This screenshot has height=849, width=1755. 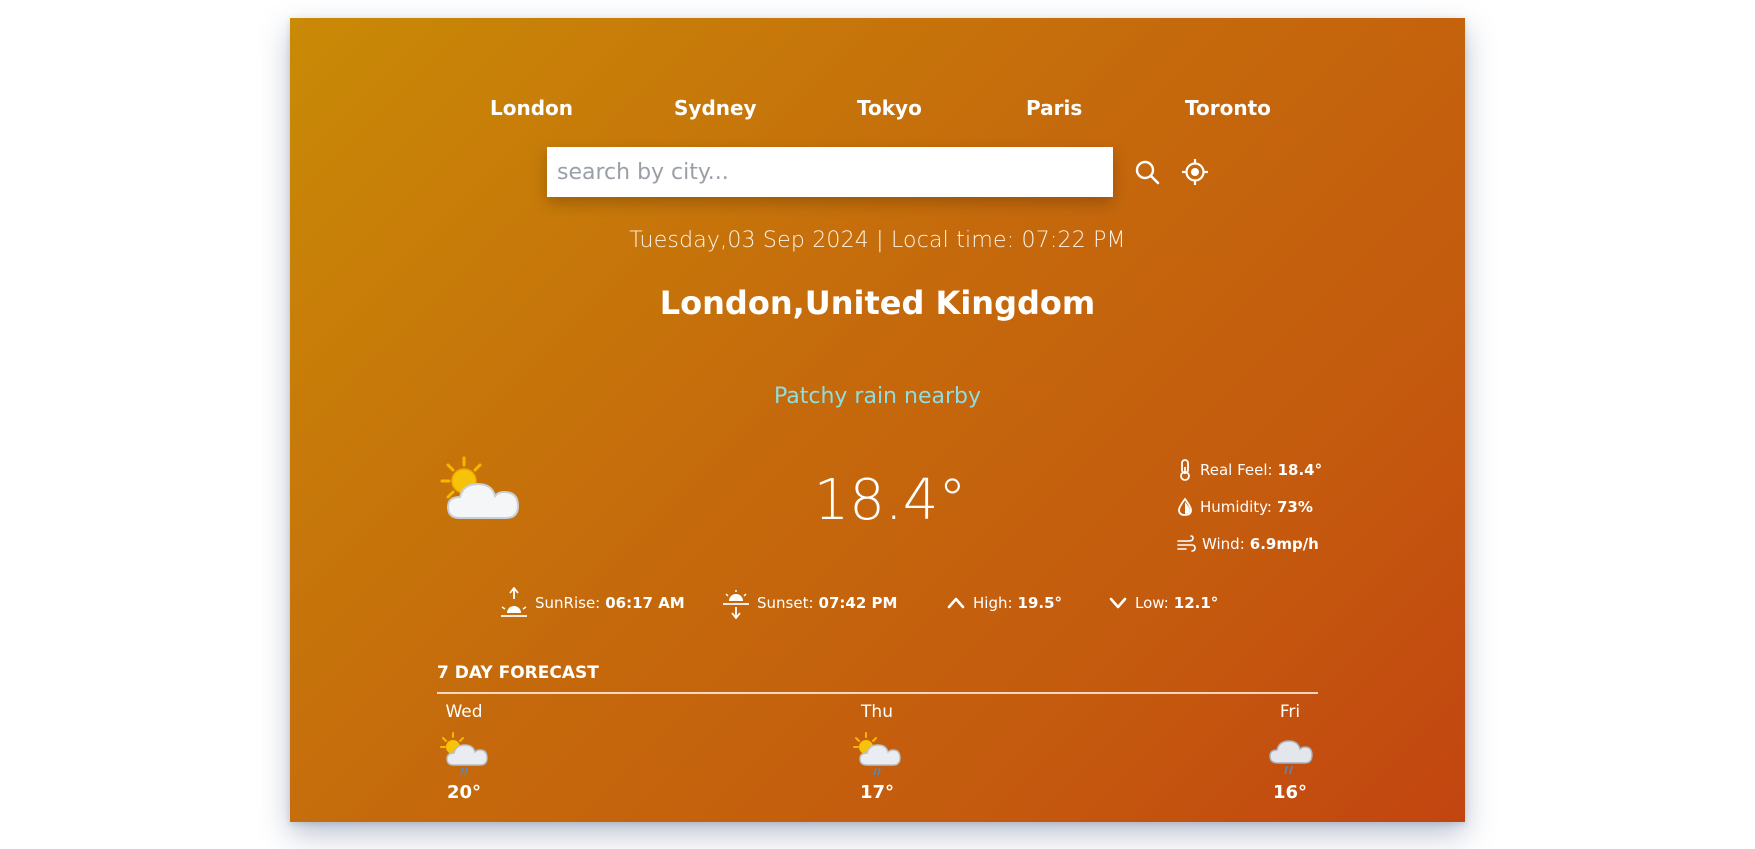 What do you see at coordinates (1290, 792) in the screenshot?
I see `forecast-day-temp: 16°` at bounding box center [1290, 792].